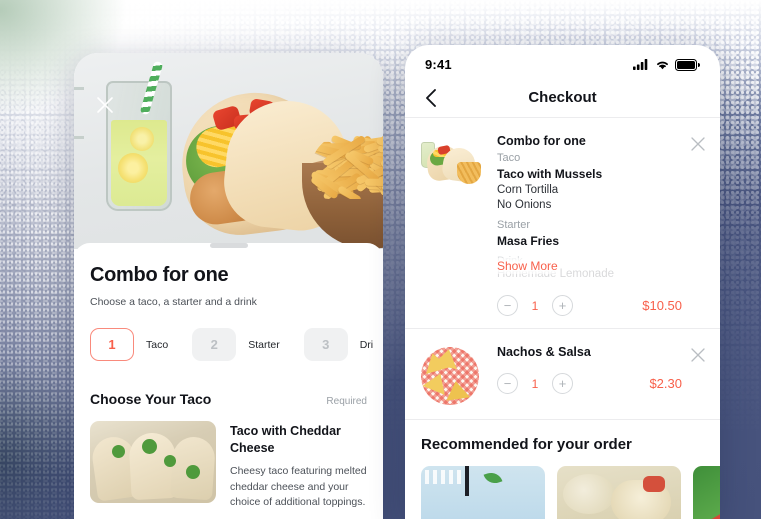  I want to click on recommended-section: Recommended for your order, so click(562, 469).